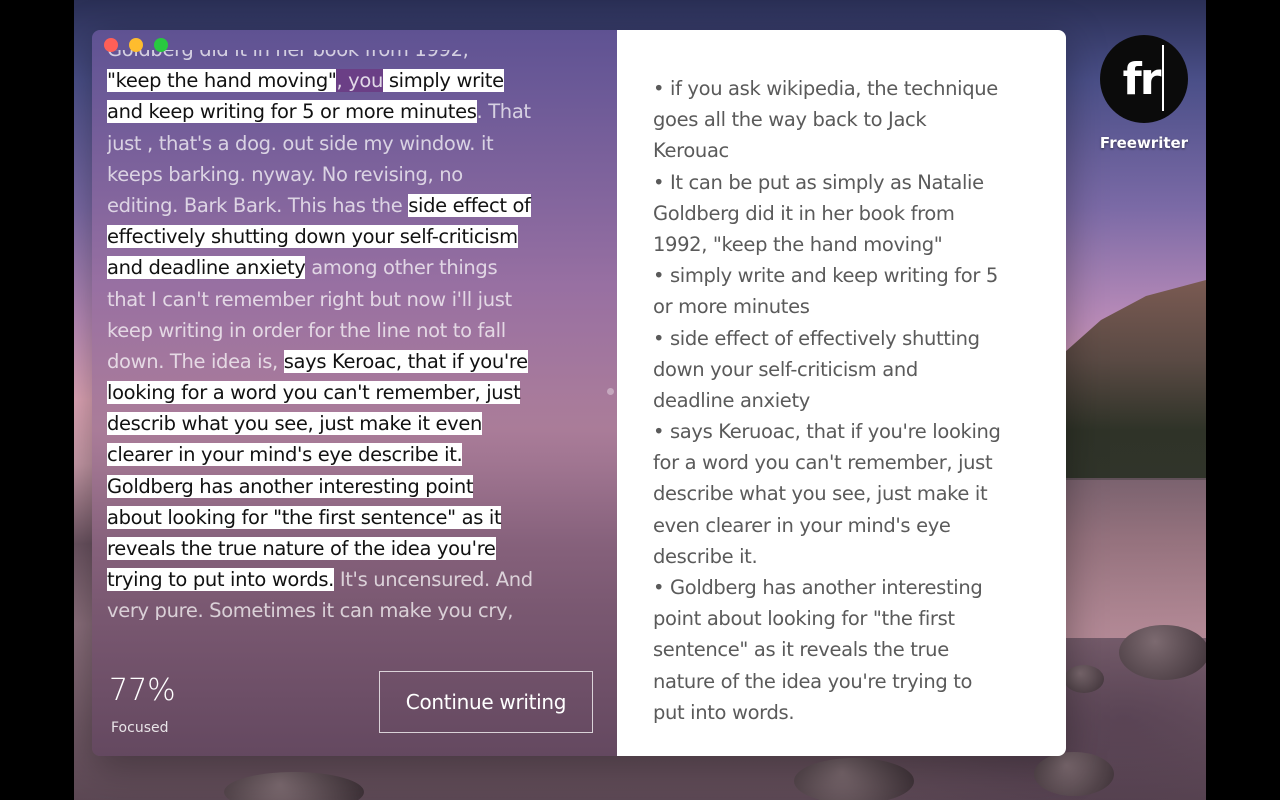 Image resolution: width=1280 pixels, height=800 pixels. Describe the element at coordinates (221, 580) in the screenshot. I see `highlighted-text: trying to put into words.` at that location.